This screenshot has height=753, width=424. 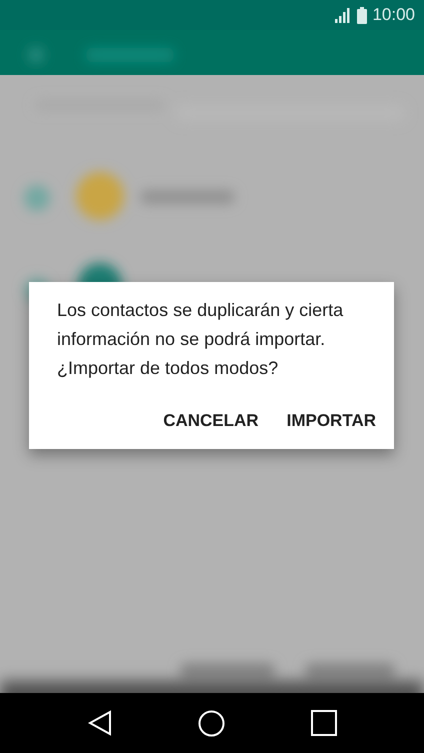 I want to click on home-icon, so click(x=211, y=723).